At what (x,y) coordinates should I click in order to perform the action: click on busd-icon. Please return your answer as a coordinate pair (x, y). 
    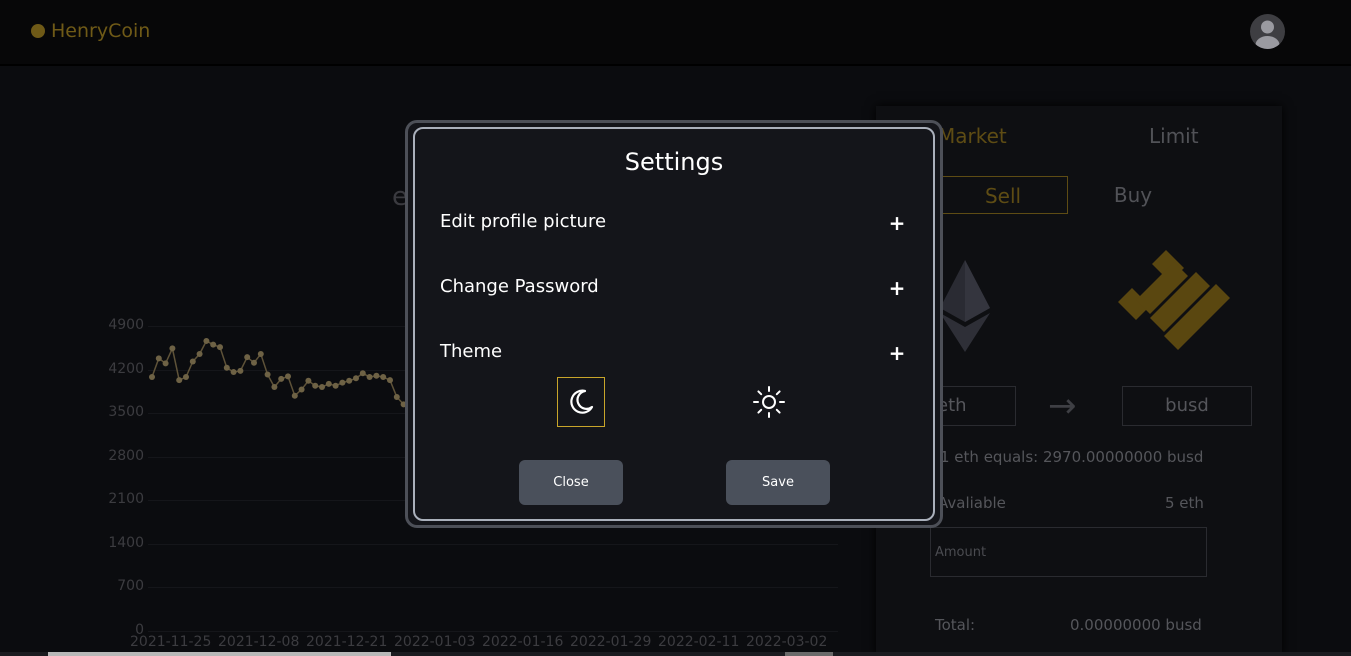
    Looking at the image, I should click on (1174, 300).